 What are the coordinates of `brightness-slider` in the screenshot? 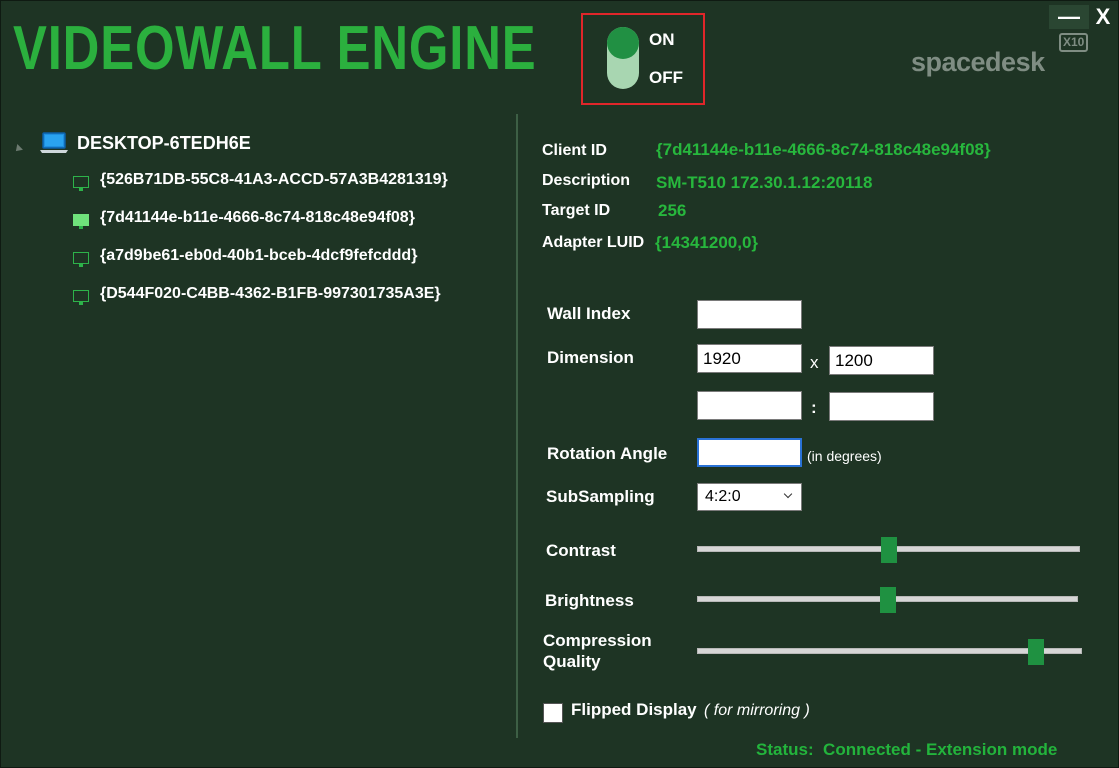 It's located at (887, 600).